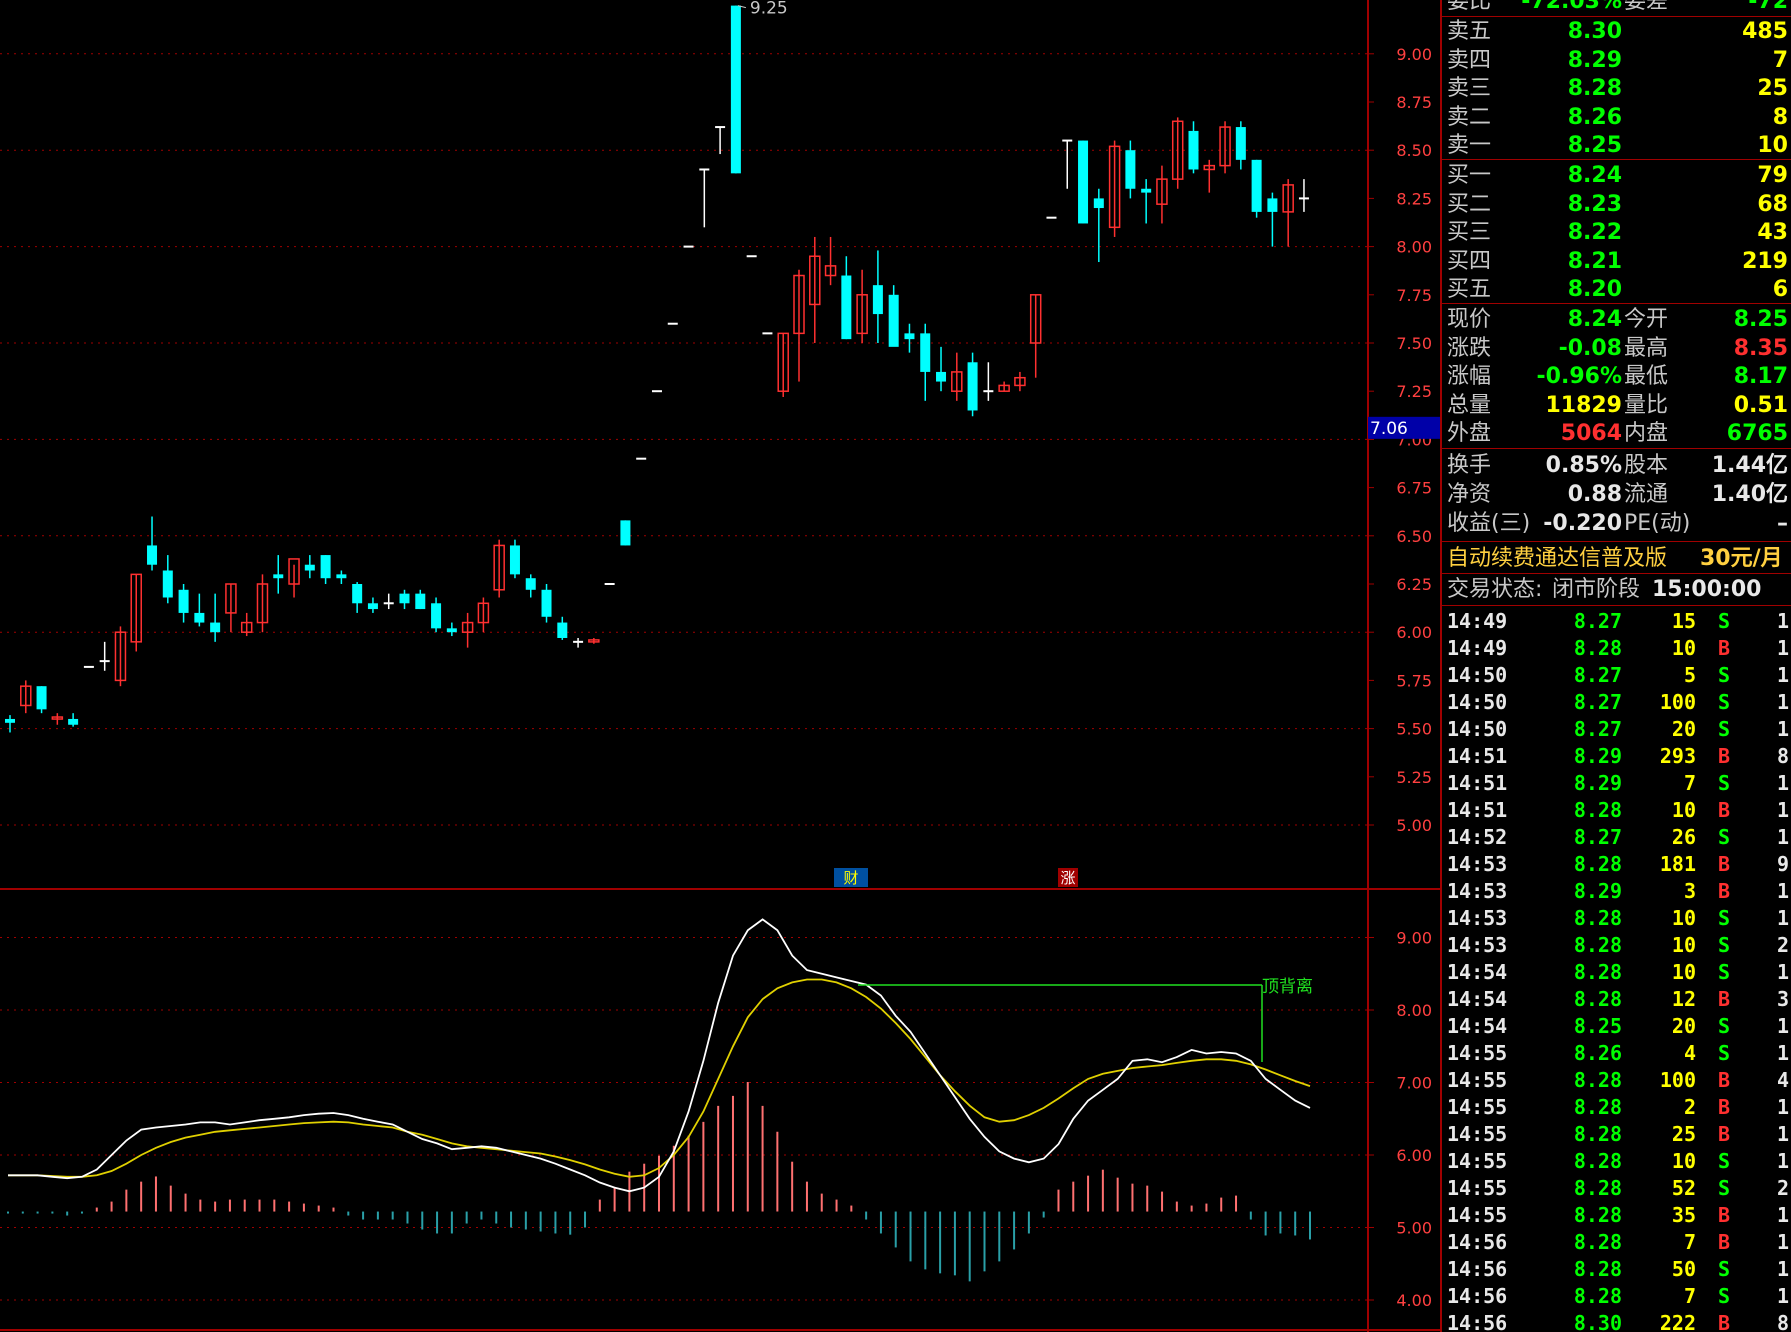  I want to click on finance-label-2: PE(动), so click(1657, 523).